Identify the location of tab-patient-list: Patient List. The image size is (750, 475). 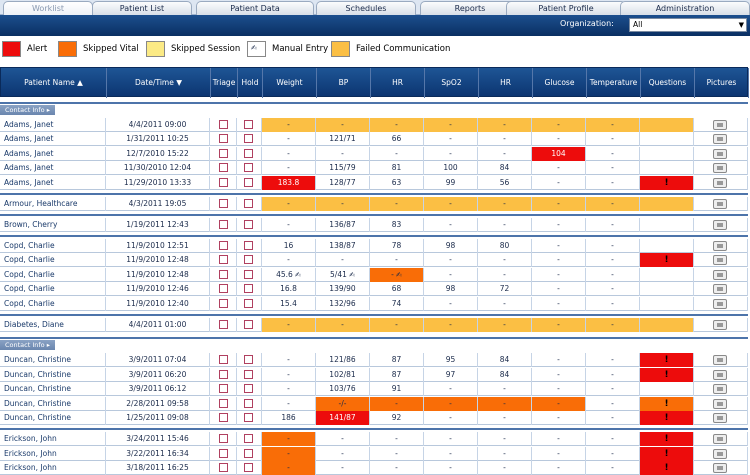
(142, 8).